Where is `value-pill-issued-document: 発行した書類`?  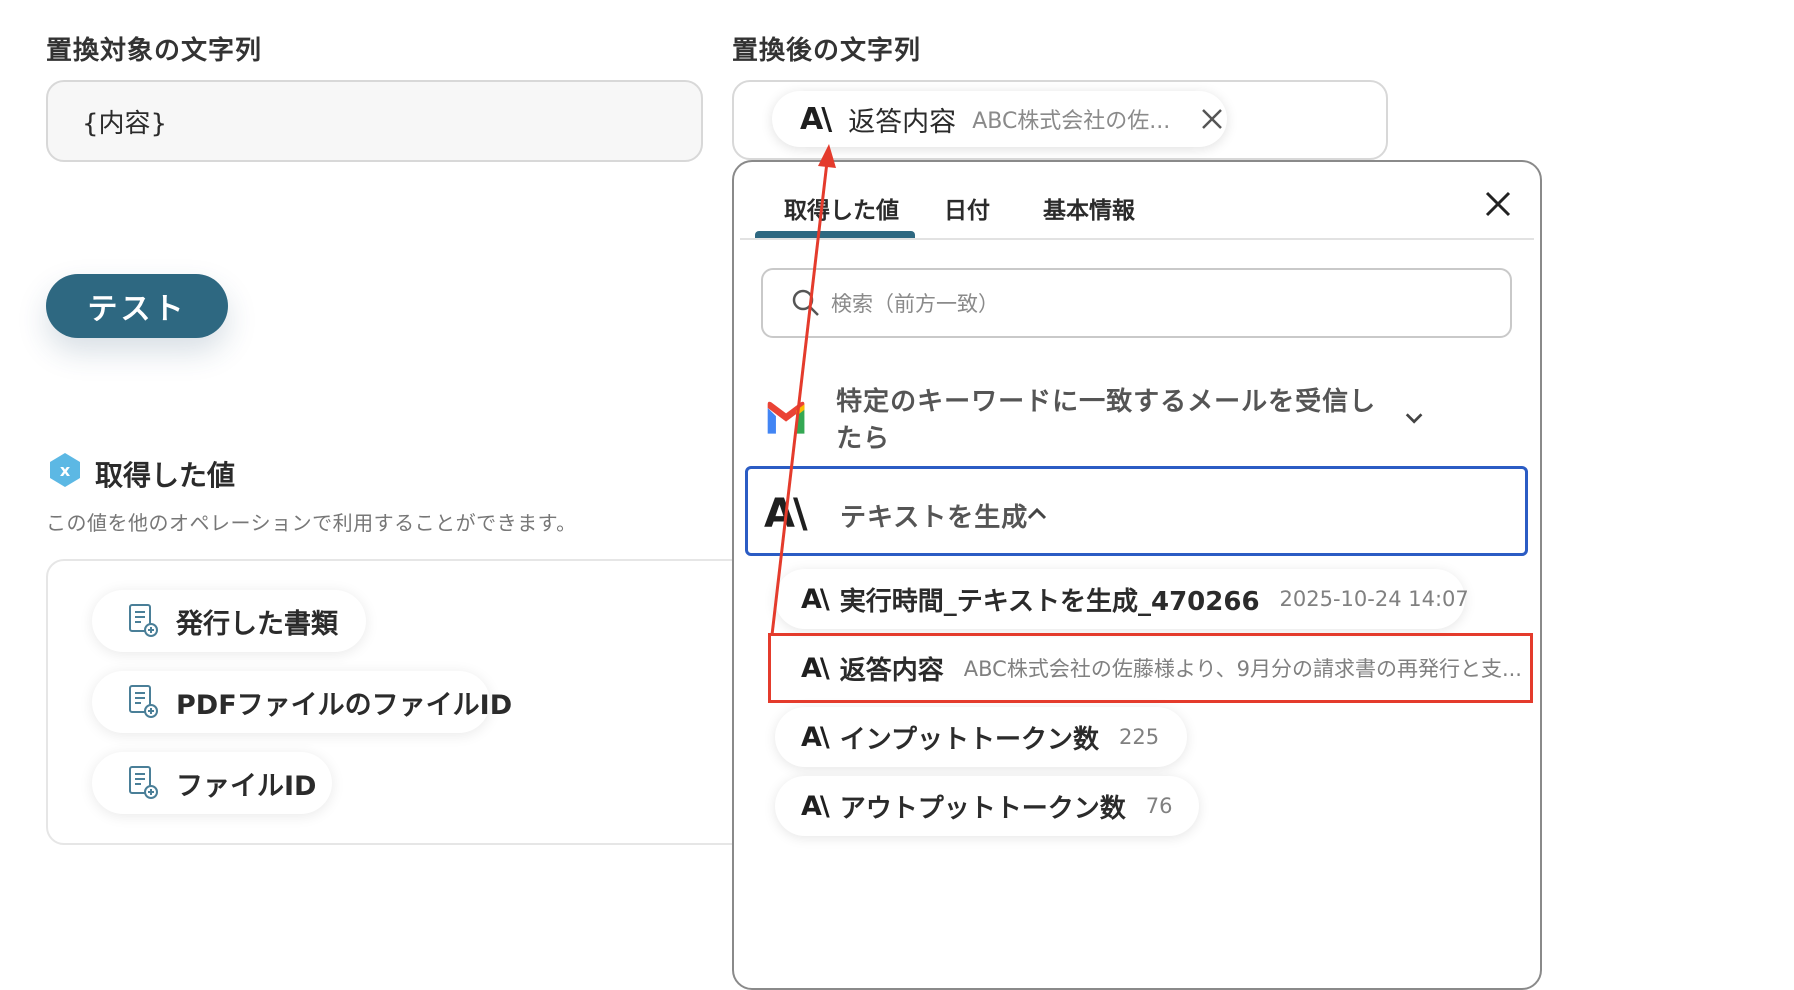 value-pill-issued-document: 発行した書類 is located at coordinates (229, 621).